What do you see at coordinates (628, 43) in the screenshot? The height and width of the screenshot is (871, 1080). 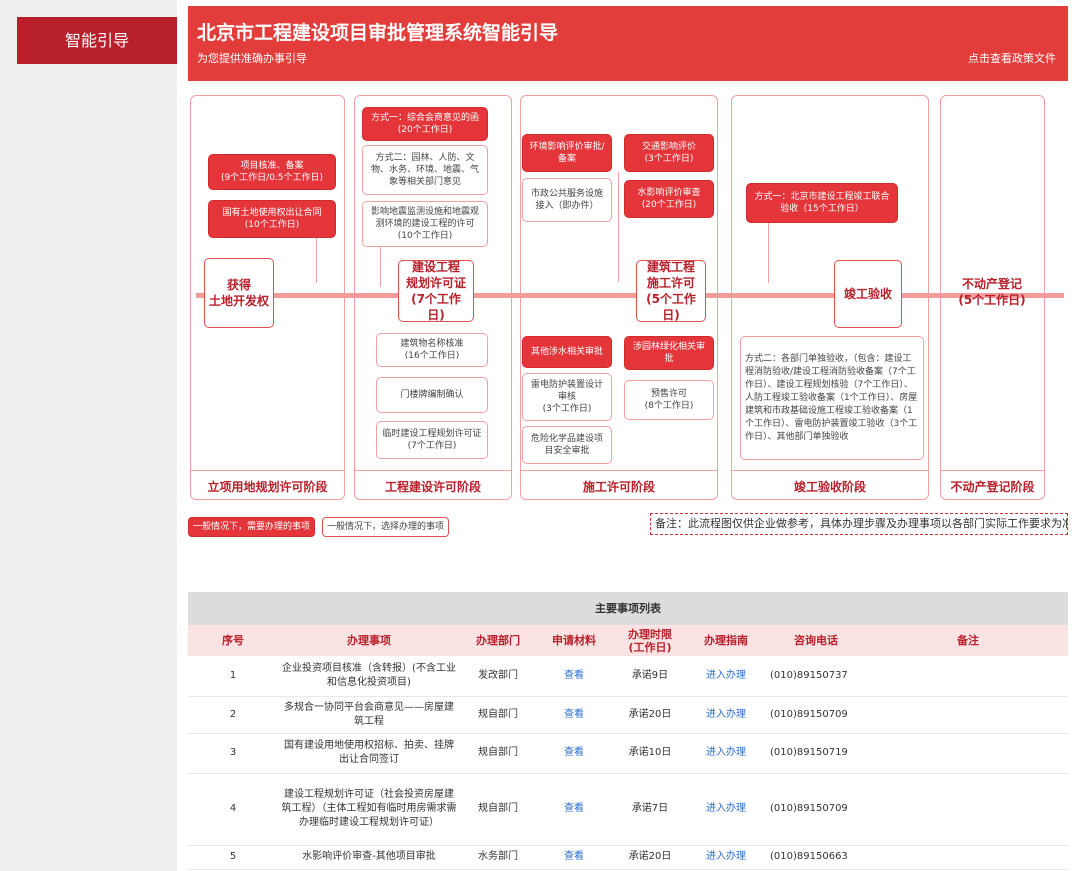 I see `page-banner: 北京市工程建设项目审批管理系统智能引导 为您提供准确办事引导 点击查看政策文件` at bounding box center [628, 43].